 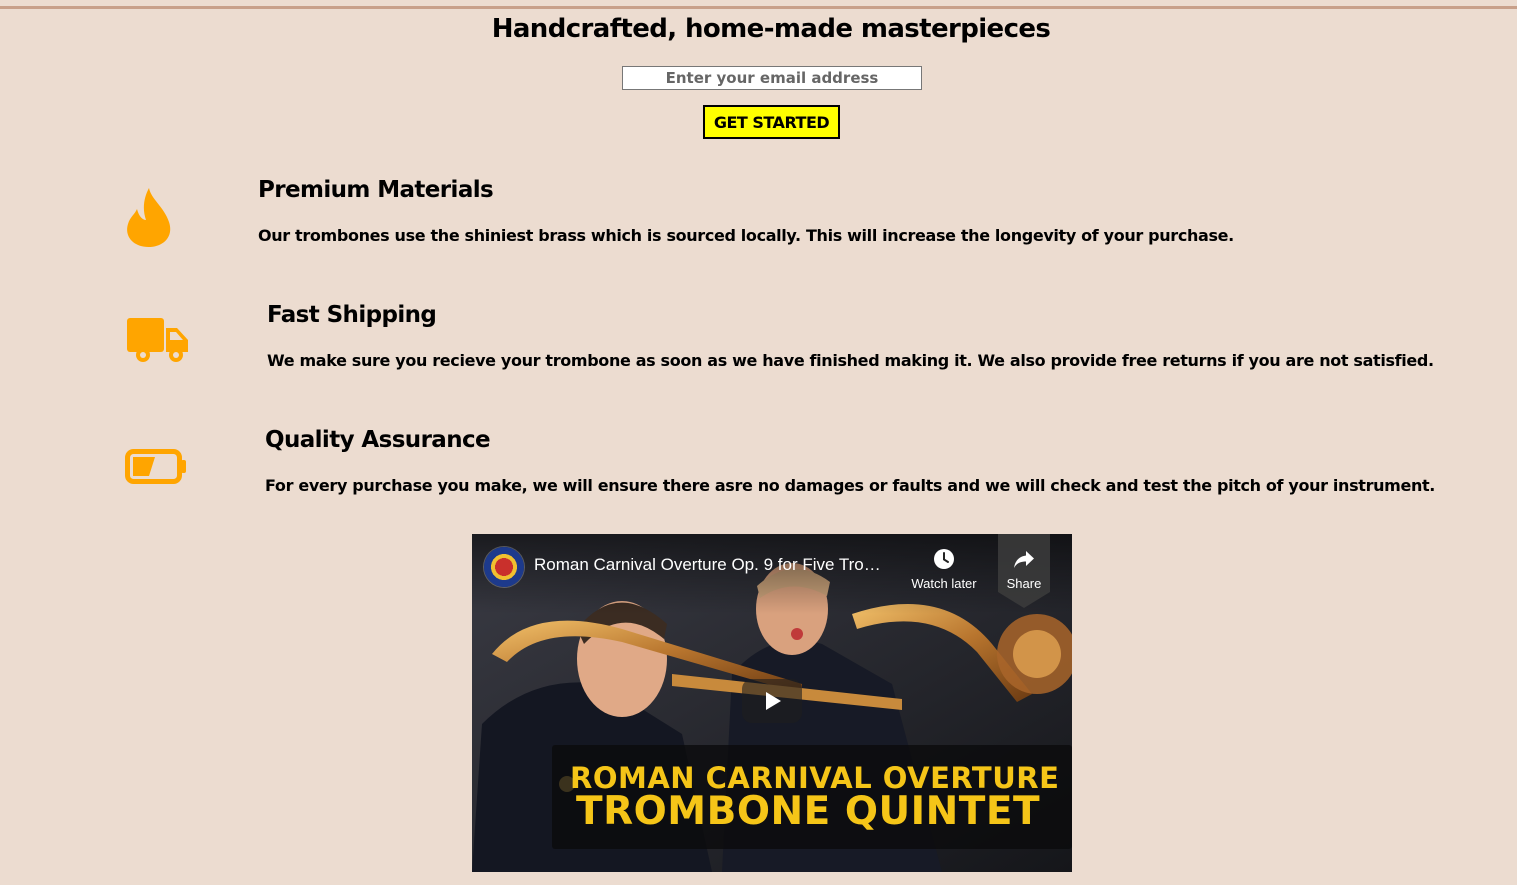 I want to click on banner-line-2: TROMBONE QUINTET, so click(x=808, y=811).